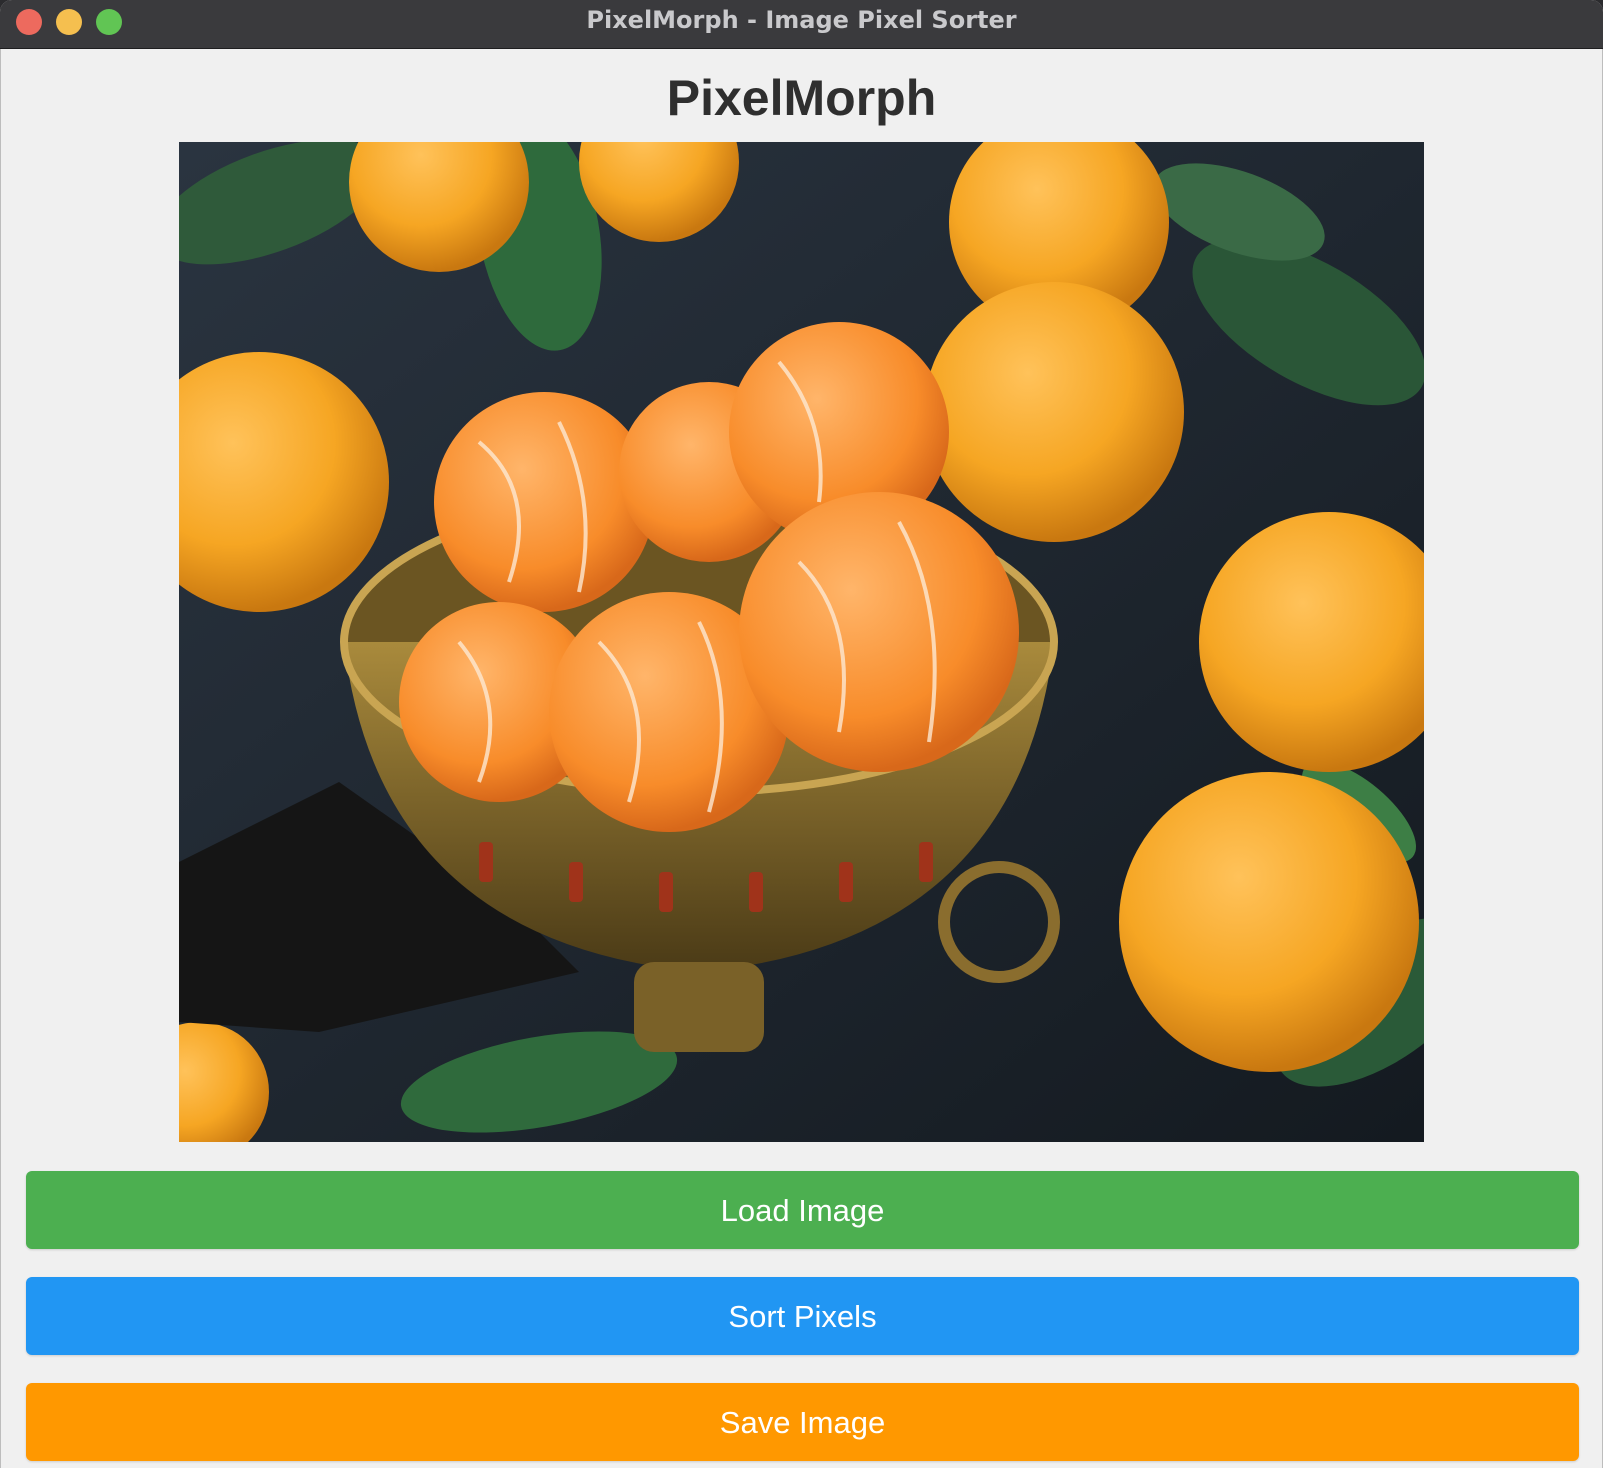 The width and height of the screenshot is (1603, 1468). I want to click on title-bar: PixelMorph - Image Pixel Sorter, so click(801, 24).